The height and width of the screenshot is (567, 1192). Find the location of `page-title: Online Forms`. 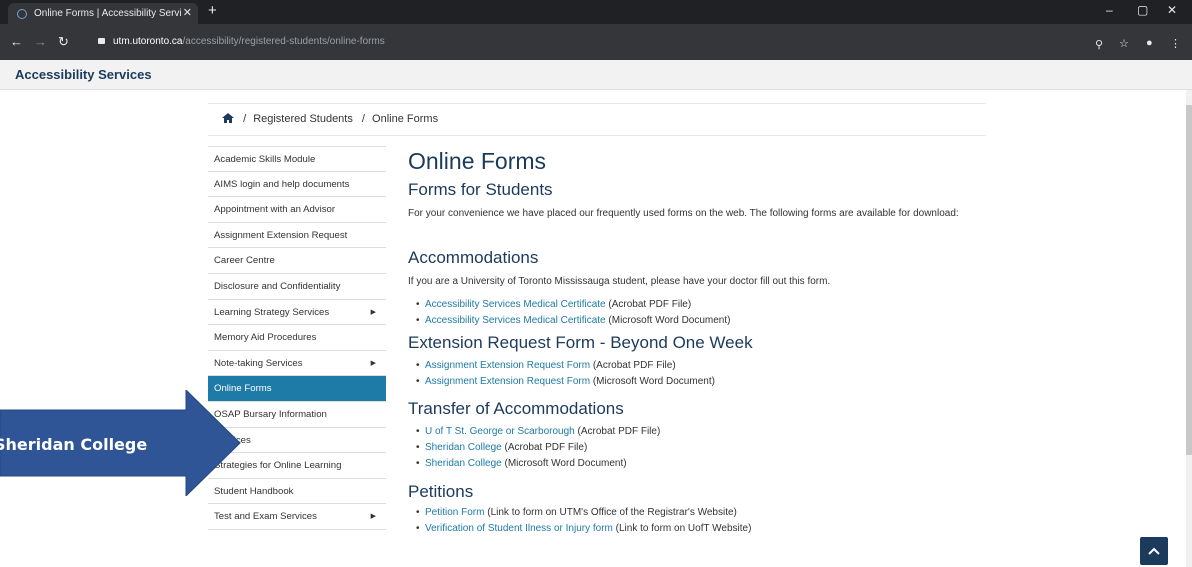

page-title: Online Forms is located at coordinates (477, 161).